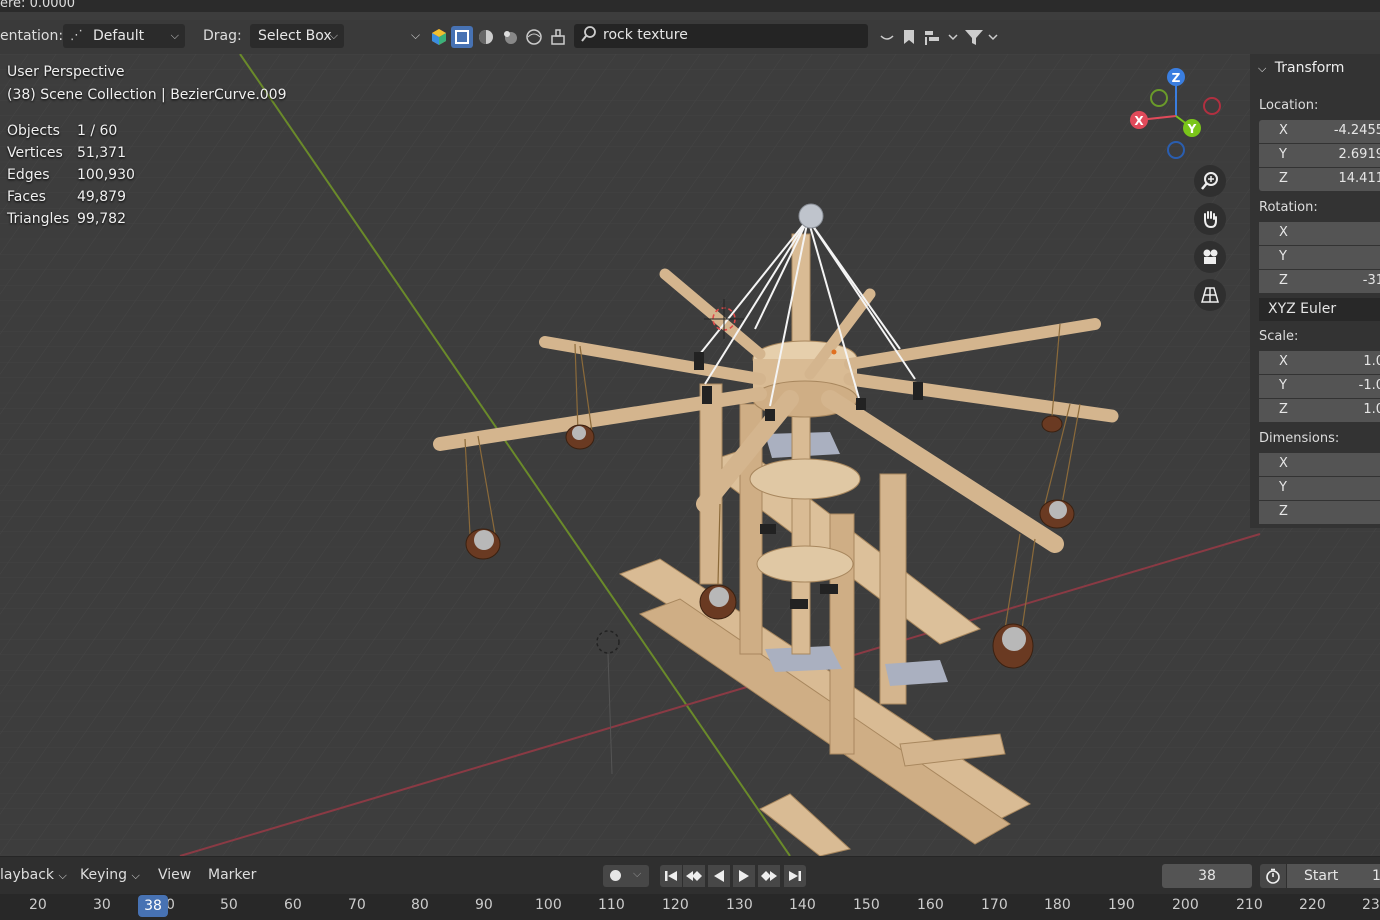 Image resolution: width=1380 pixels, height=920 pixels. I want to click on rotation-y-field: Y, so click(1319, 257).